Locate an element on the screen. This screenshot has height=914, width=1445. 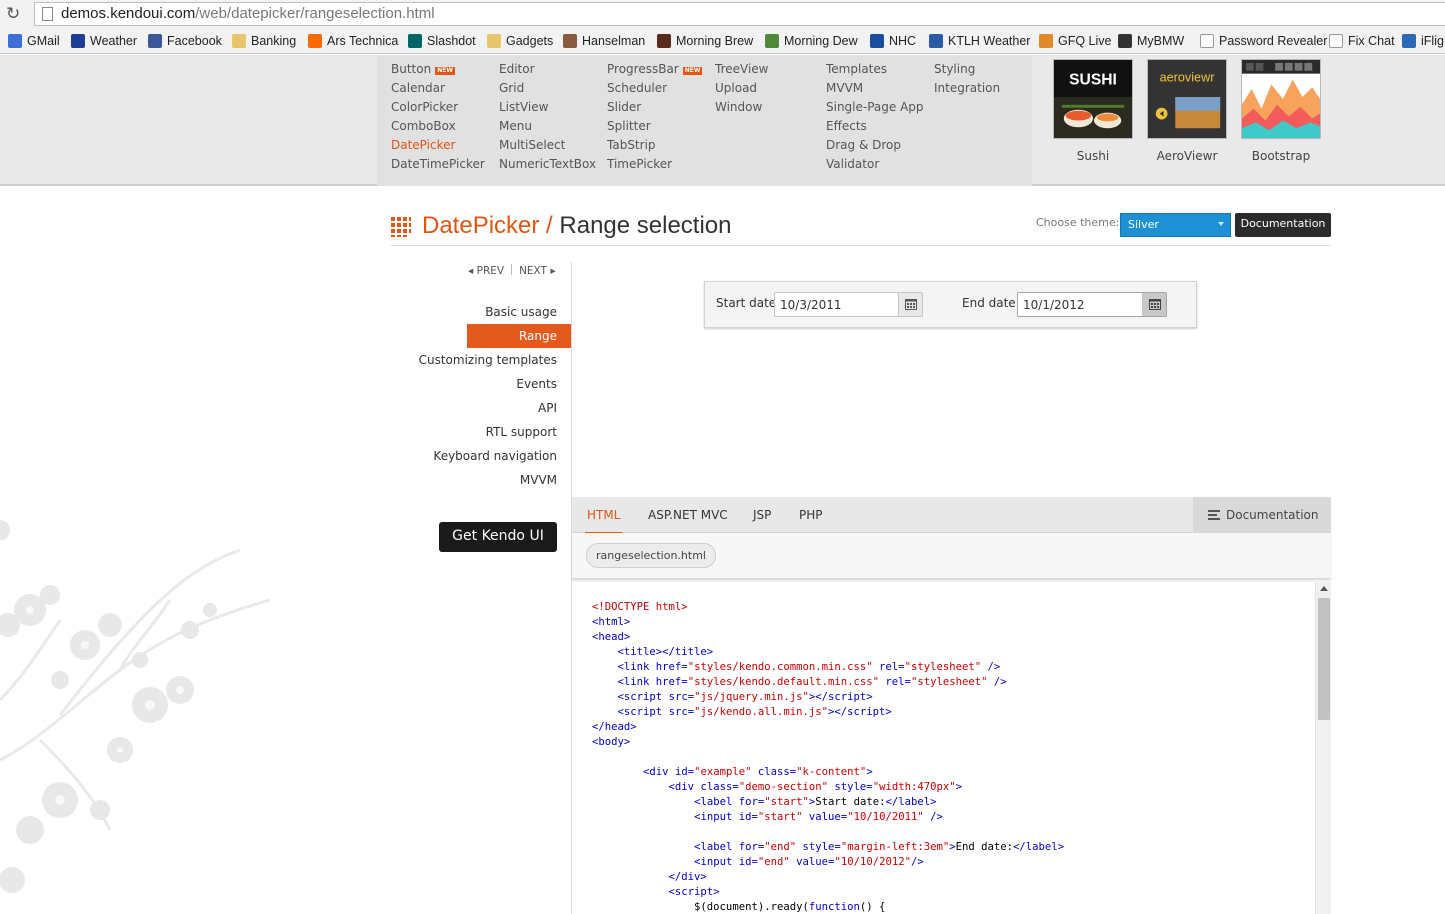
demo-app-sushi: SUSHI Sushi is located at coordinates (1093, 111).